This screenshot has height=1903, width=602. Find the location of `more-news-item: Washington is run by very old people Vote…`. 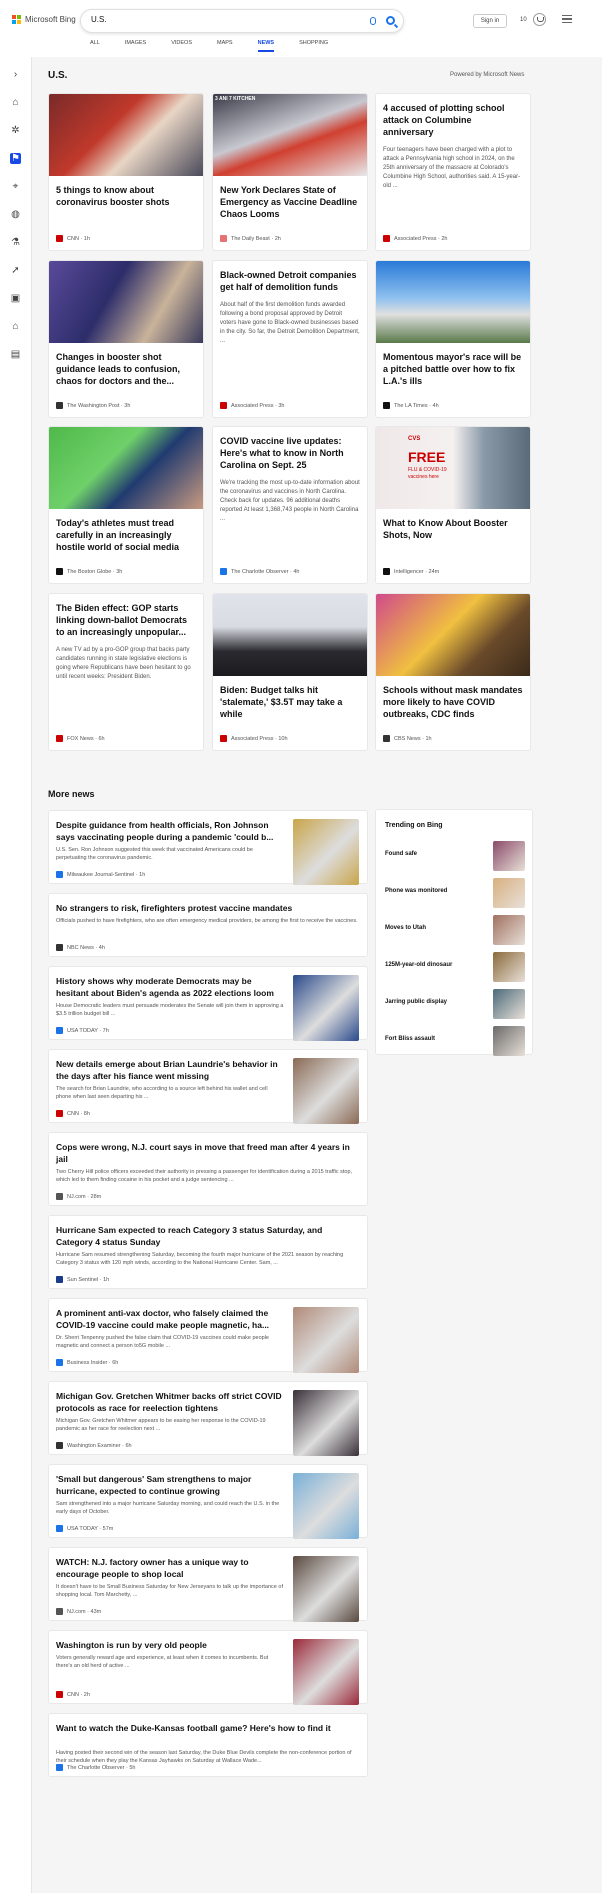

more-news-item: Washington is run by very old people Vote… is located at coordinates (208, 1667).